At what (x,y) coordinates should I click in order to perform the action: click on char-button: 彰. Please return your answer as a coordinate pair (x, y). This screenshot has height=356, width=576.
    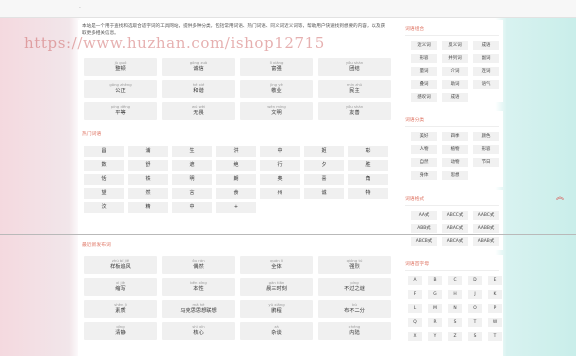
    Looking at the image, I should click on (368, 151).